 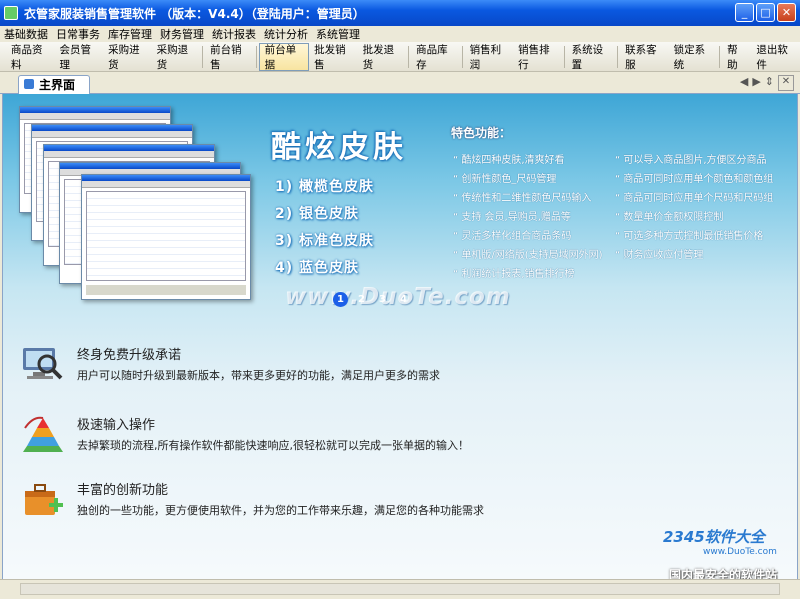 I want to click on toolbar-button-11: 销售排行, so click(x=537, y=57).